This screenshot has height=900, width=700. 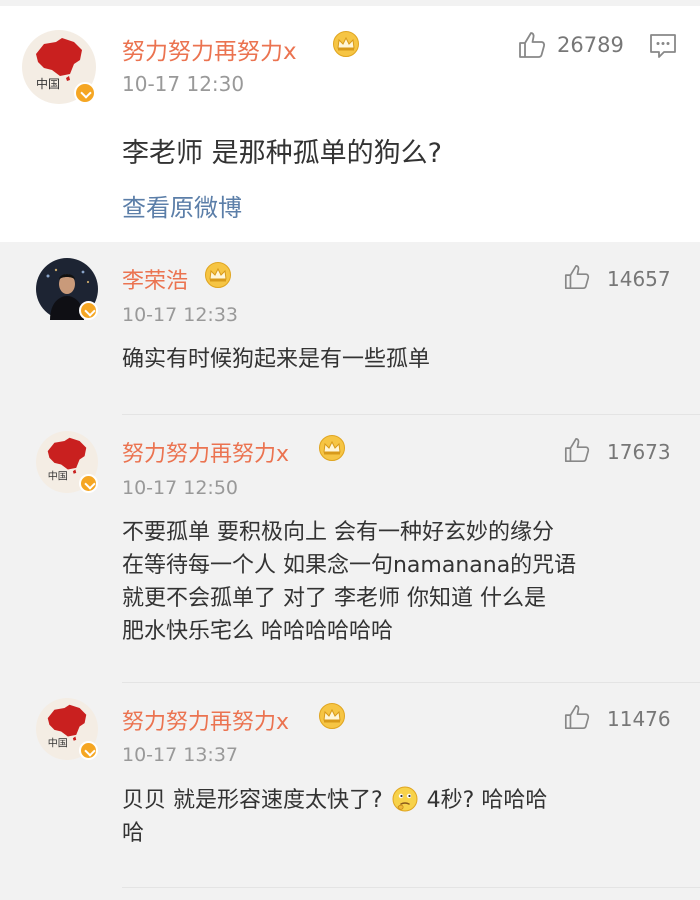 I want to click on reply-text-line: 贝贝 就是形容速度太快了? 4秒? 哈哈哈, so click(x=334, y=800).